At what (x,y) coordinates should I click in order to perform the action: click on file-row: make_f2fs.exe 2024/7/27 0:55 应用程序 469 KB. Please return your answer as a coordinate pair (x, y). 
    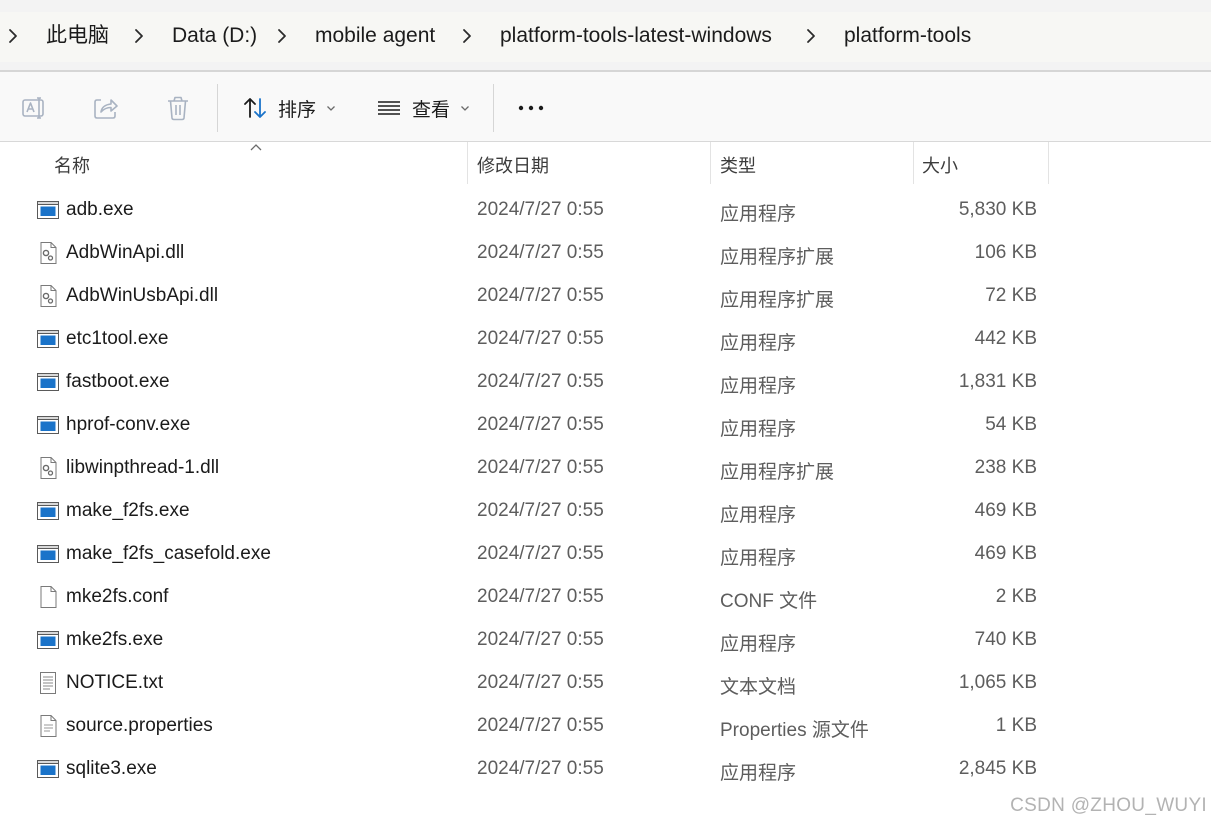
    Looking at the image, I should click on (533, 511).